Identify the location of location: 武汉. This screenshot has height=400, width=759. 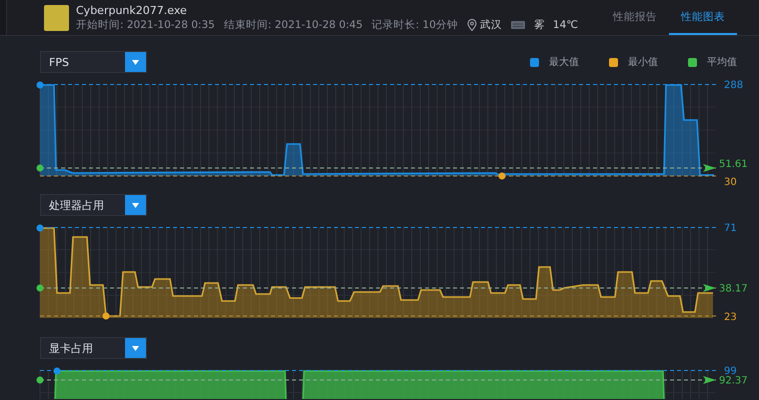
(491, 25).